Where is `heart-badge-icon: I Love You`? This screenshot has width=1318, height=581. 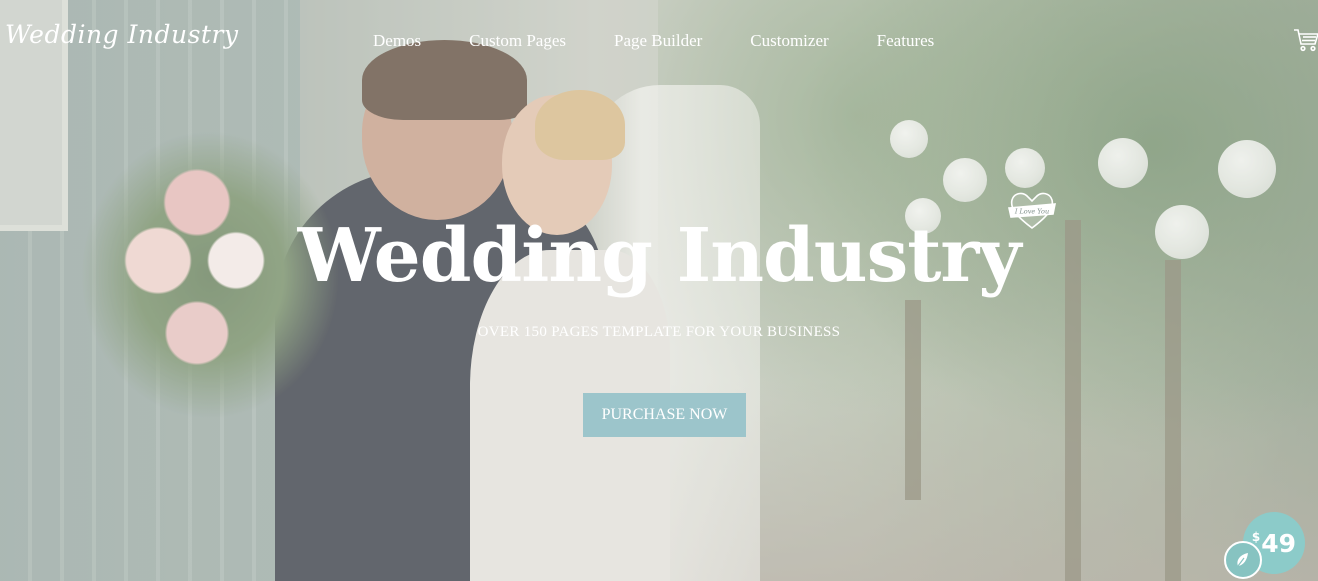
heart-badge-icon: I Love You is located at coordinates (1032, 210).